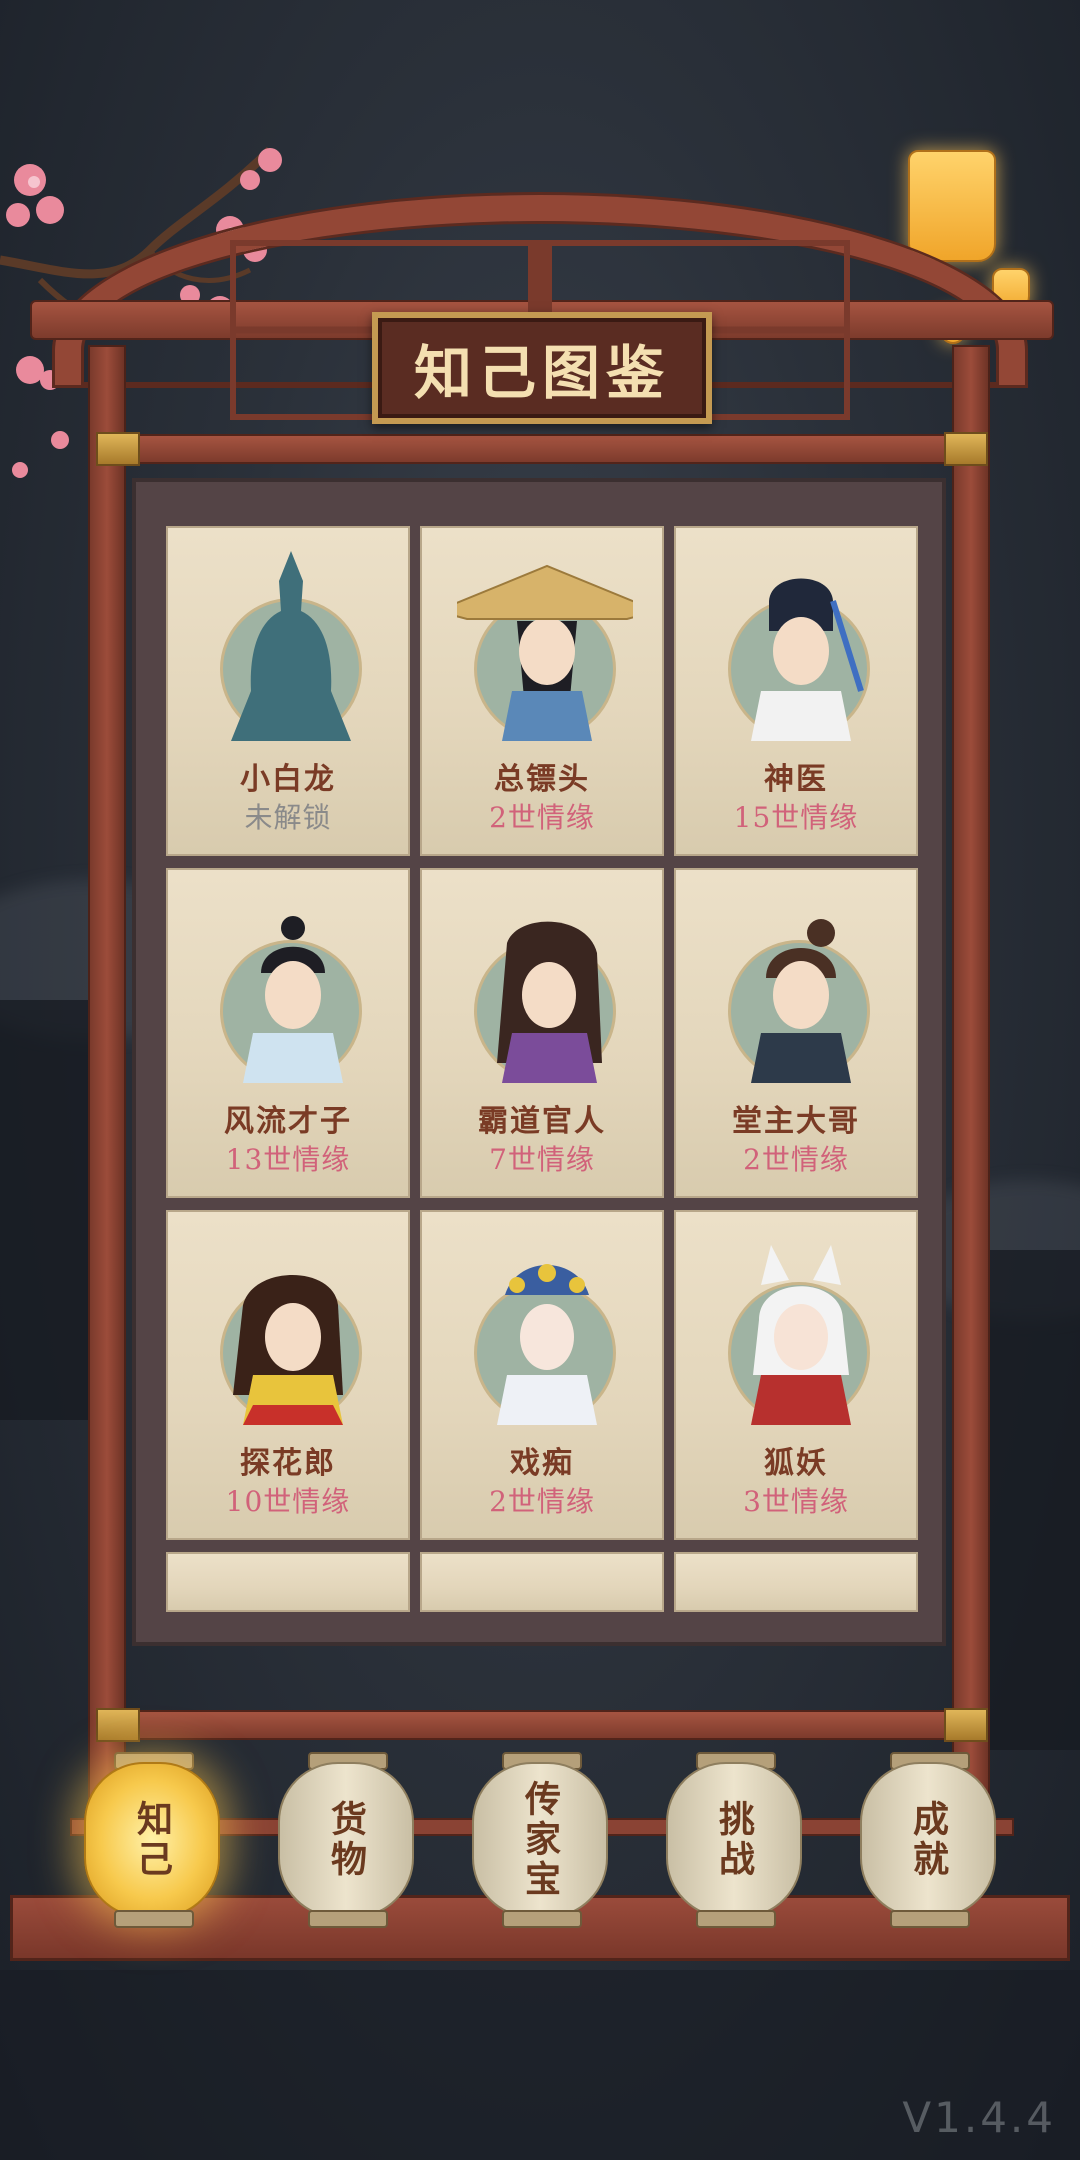  Describe the element at coordinates (542, 1463) in the screenshot. I see `character-name: 戏痴` at that location.